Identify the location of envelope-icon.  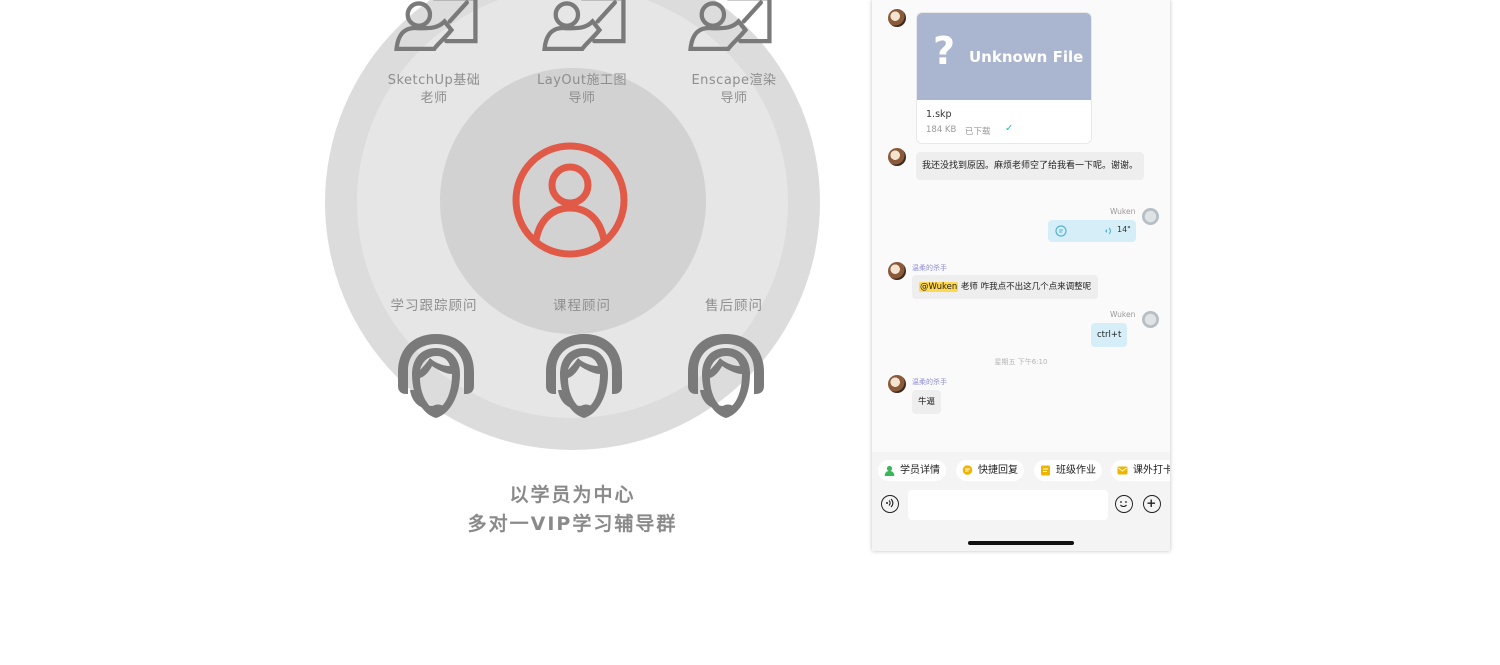
(1122, 470).